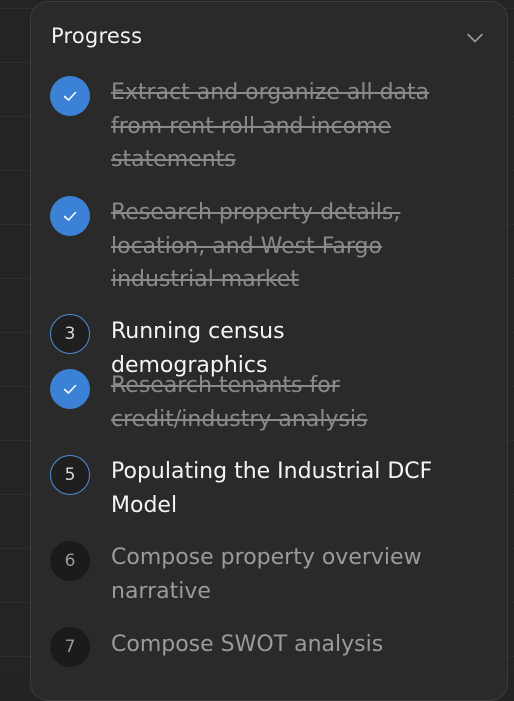  Describe the element at coordinates (247, 644) in the screenshot. I see `step-label: Compose SWOT analysis` at that location.